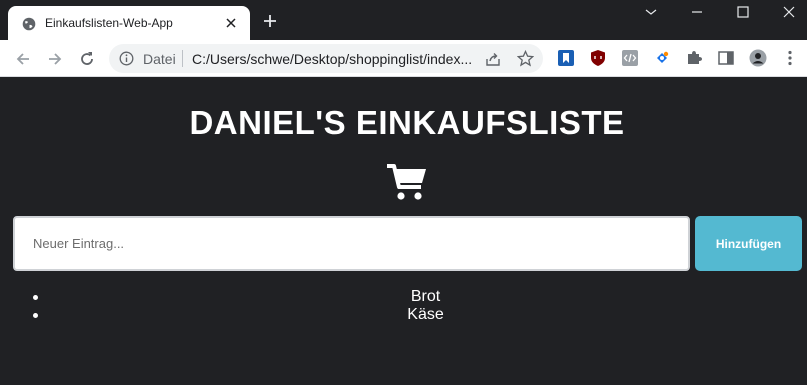 The height and width of the screenshot is (385, 807). I want to click on page-title: DANIEL'S EINKAUFSLISTE, so click(407, 122).